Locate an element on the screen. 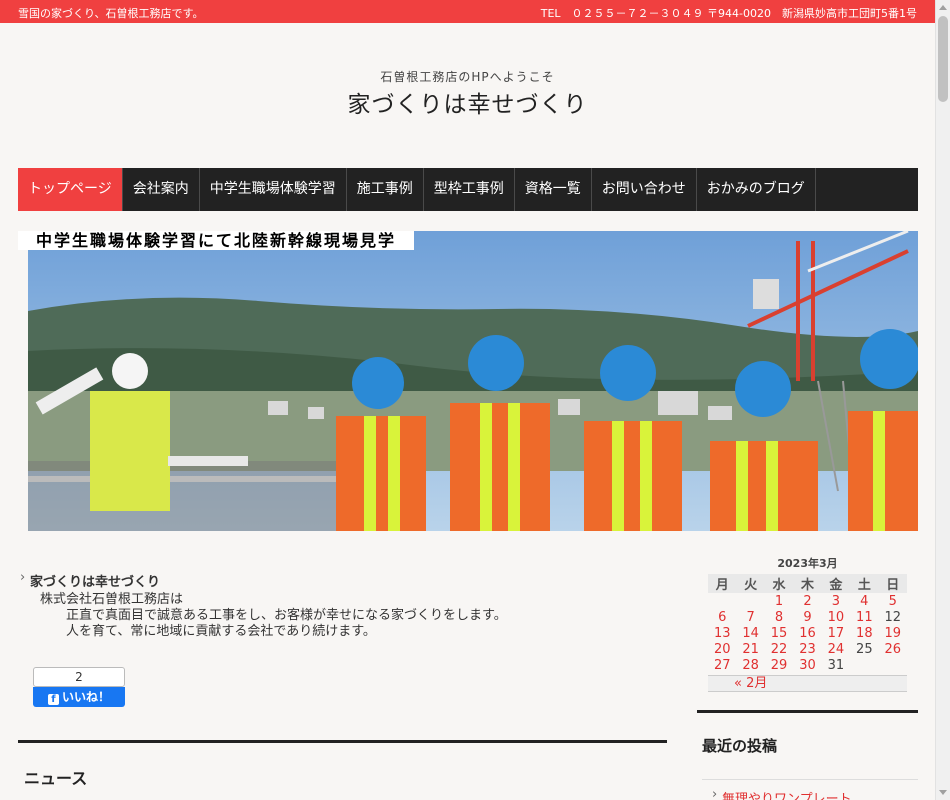  facebook-like-widget: 2 f いいね！ is located at coordinates (79, 687).